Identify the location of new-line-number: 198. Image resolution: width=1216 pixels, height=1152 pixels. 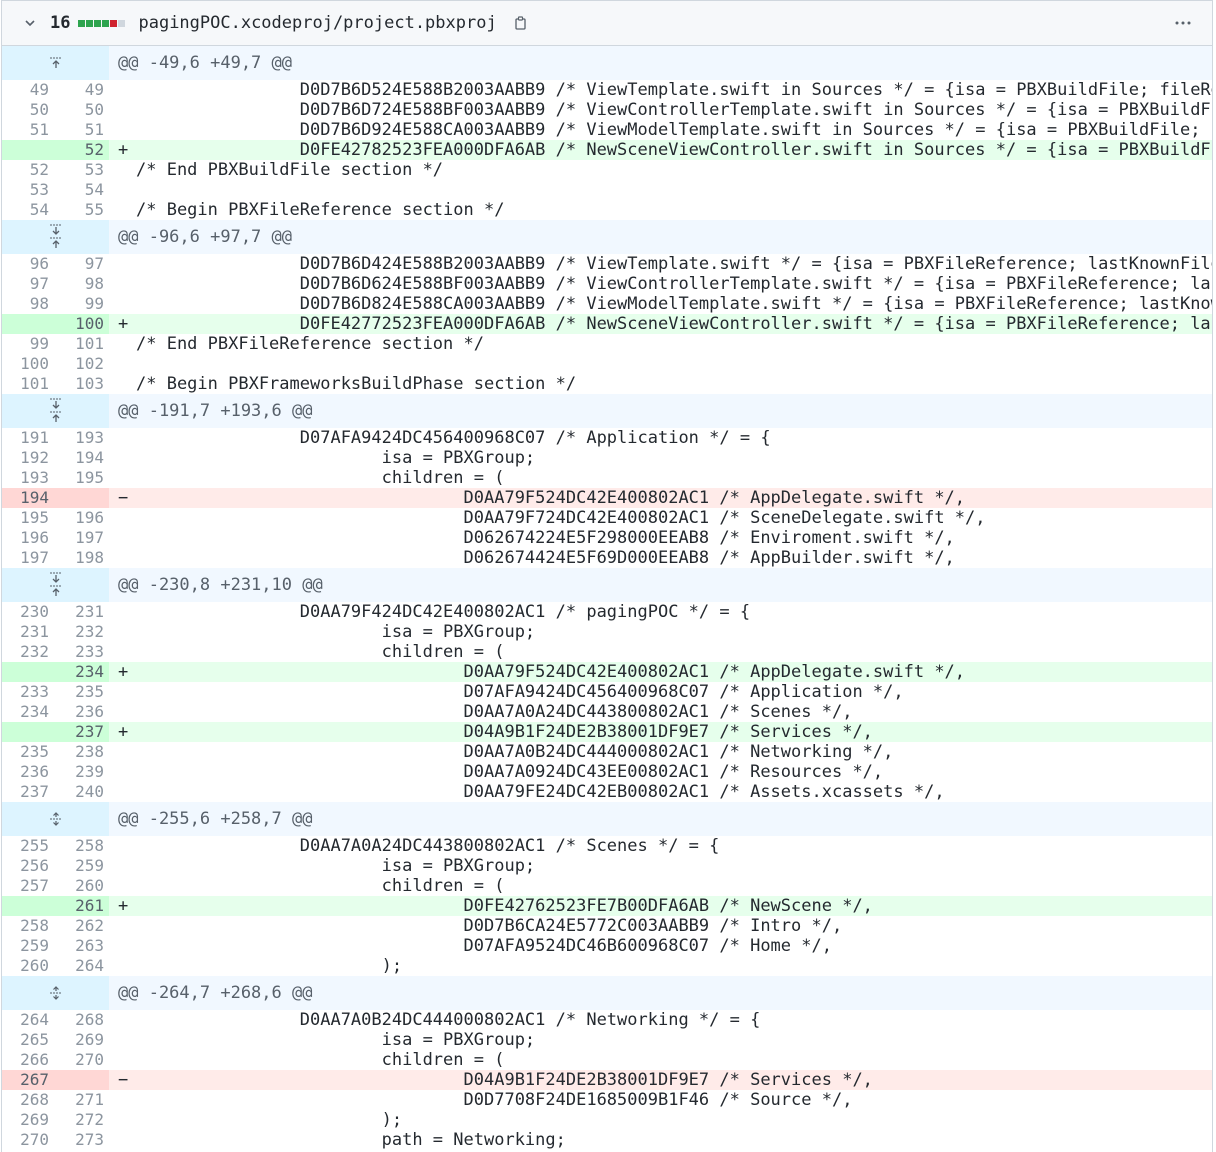
(81, 558).